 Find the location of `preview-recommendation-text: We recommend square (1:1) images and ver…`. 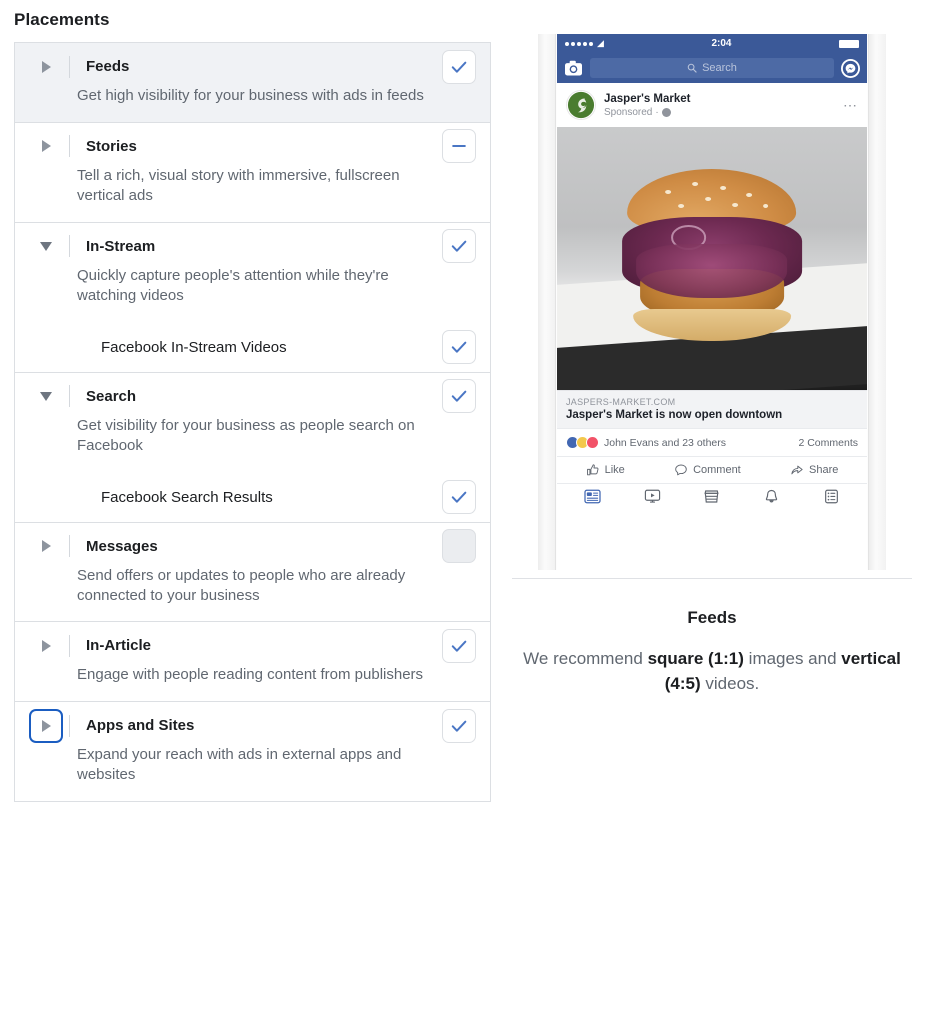

preview-recommendation-text: We recommend square (1:1) images and ver… is located at coordinates (712, 671).